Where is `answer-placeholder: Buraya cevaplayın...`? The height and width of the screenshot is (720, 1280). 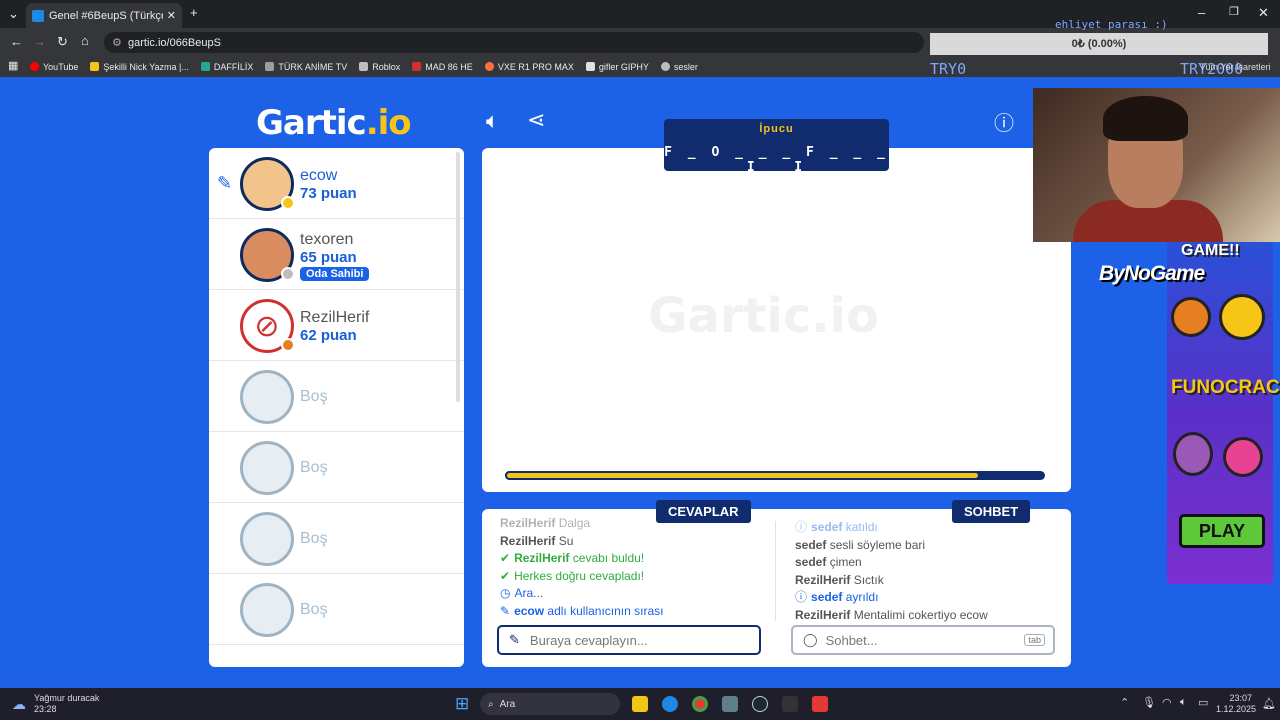 answer-placeholder: Buraya cevaplayın... is located at coordinates (588, 640).